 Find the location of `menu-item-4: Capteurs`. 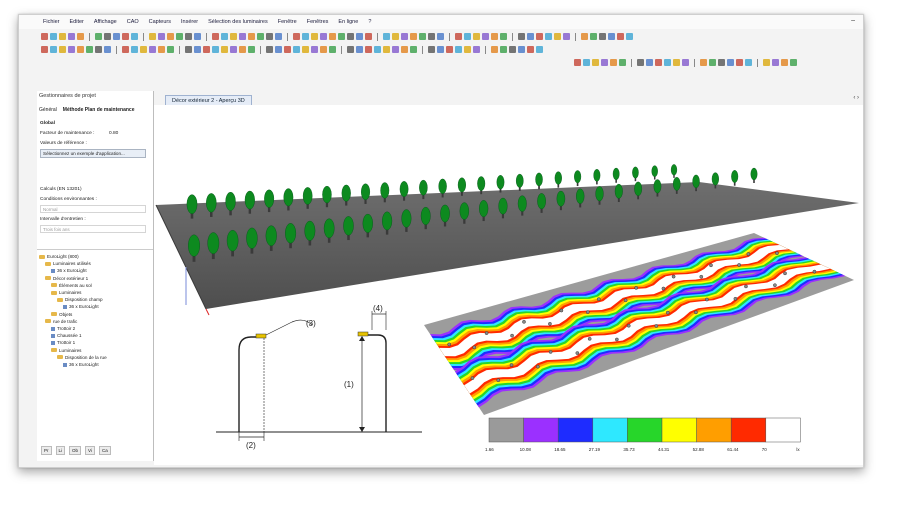

menu-item-4: Capteurs is located at coordinates (160, 22).